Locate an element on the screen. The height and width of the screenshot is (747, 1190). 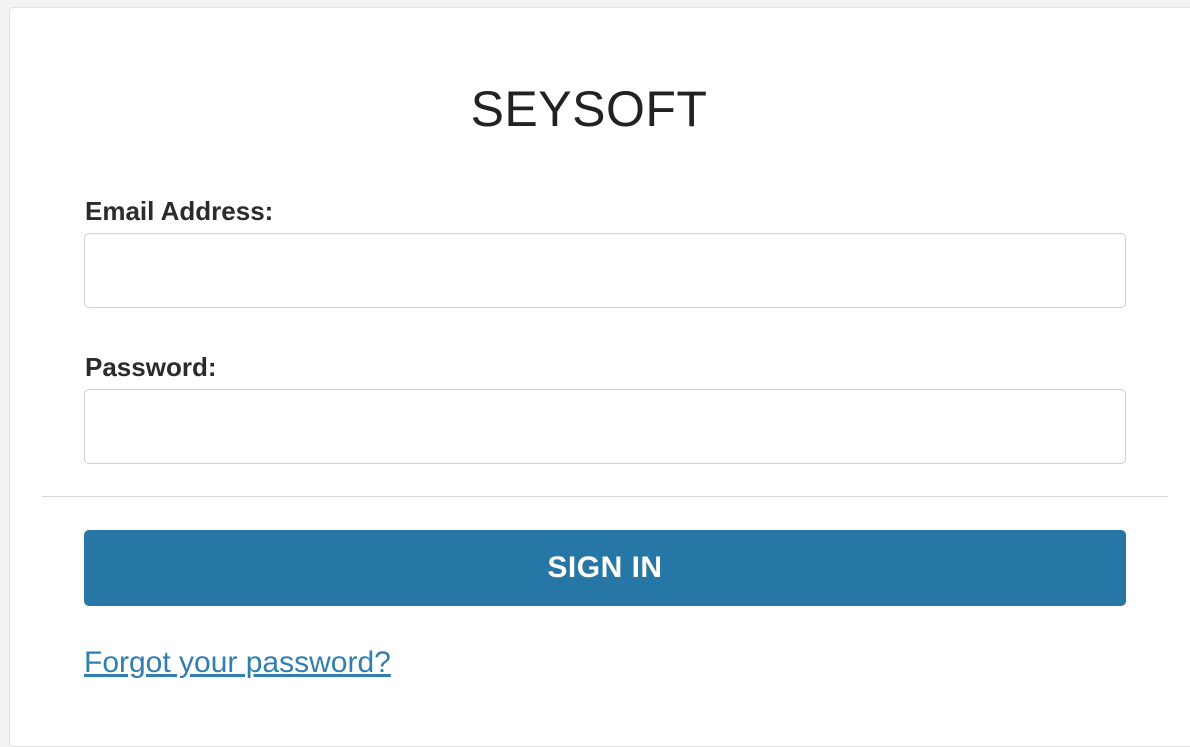
password-field is located at coordinates (605, 426).